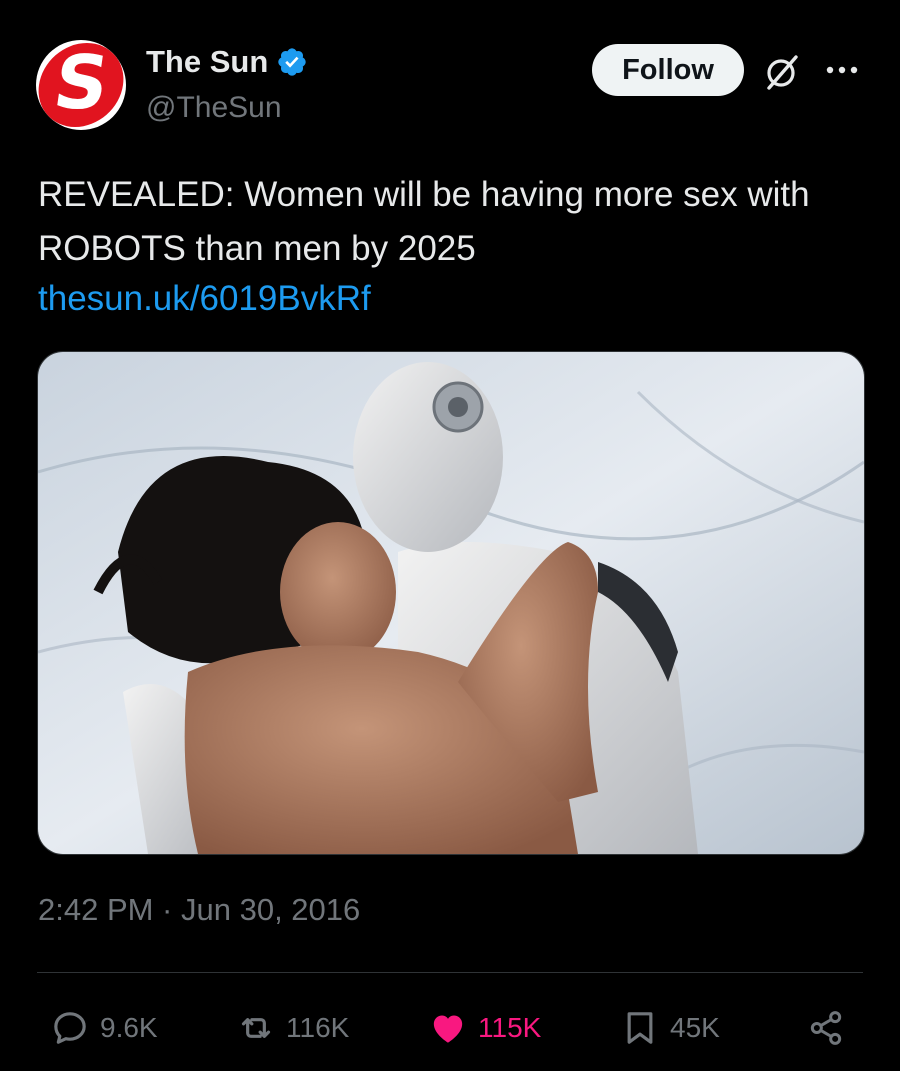 Image resolution: width=900 pixels, height=1071 pixels. Describe the element at coordinates (782, 72) in the screenshot. I see `grok-icon` at that location.